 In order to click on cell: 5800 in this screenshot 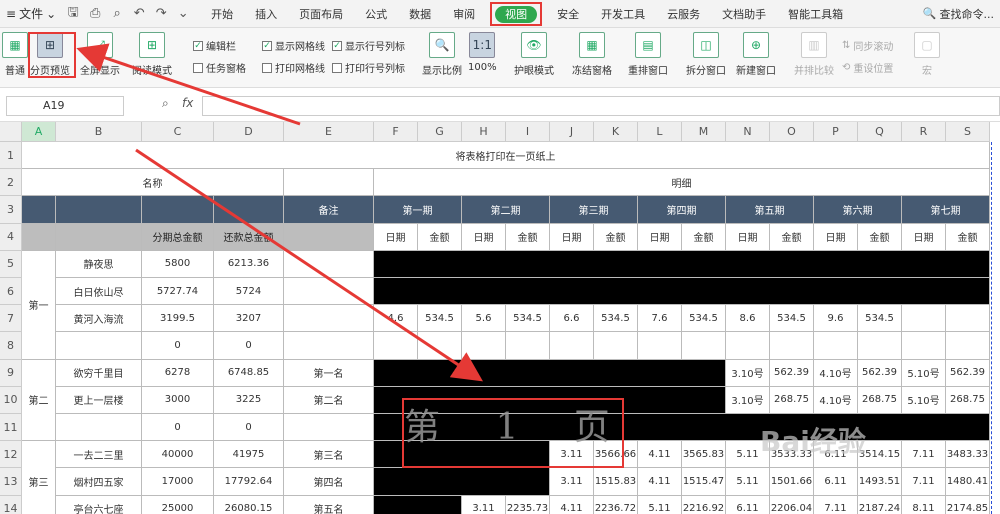, I will do `click(178, 264)`.